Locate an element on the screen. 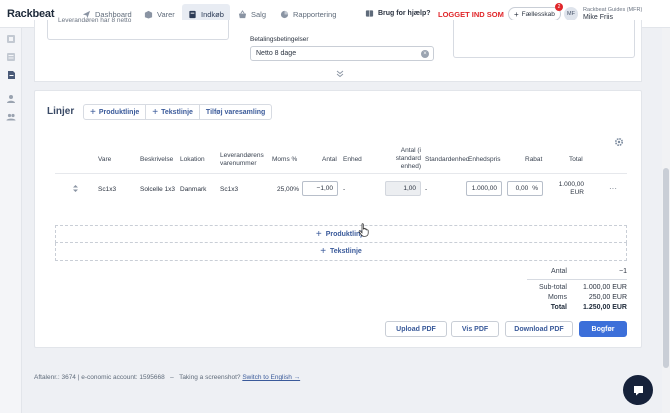 Image resolution: width=670 pixels, height=413 pixels. header-supplier-item-line1: Leverandørens is located at coordinates (242, 155).